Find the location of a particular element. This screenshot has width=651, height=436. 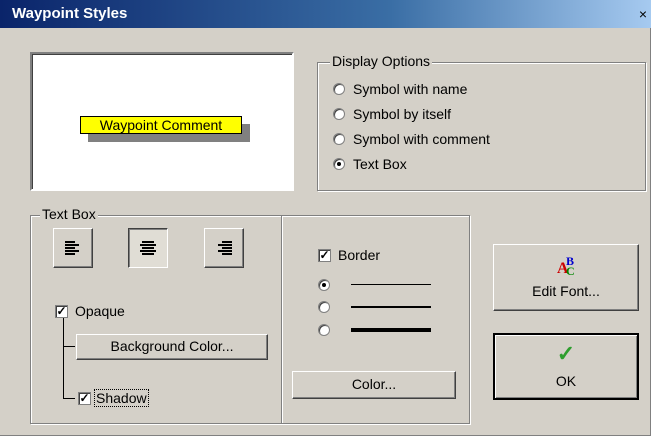

align-right-button is located at coordinates (224, 248).